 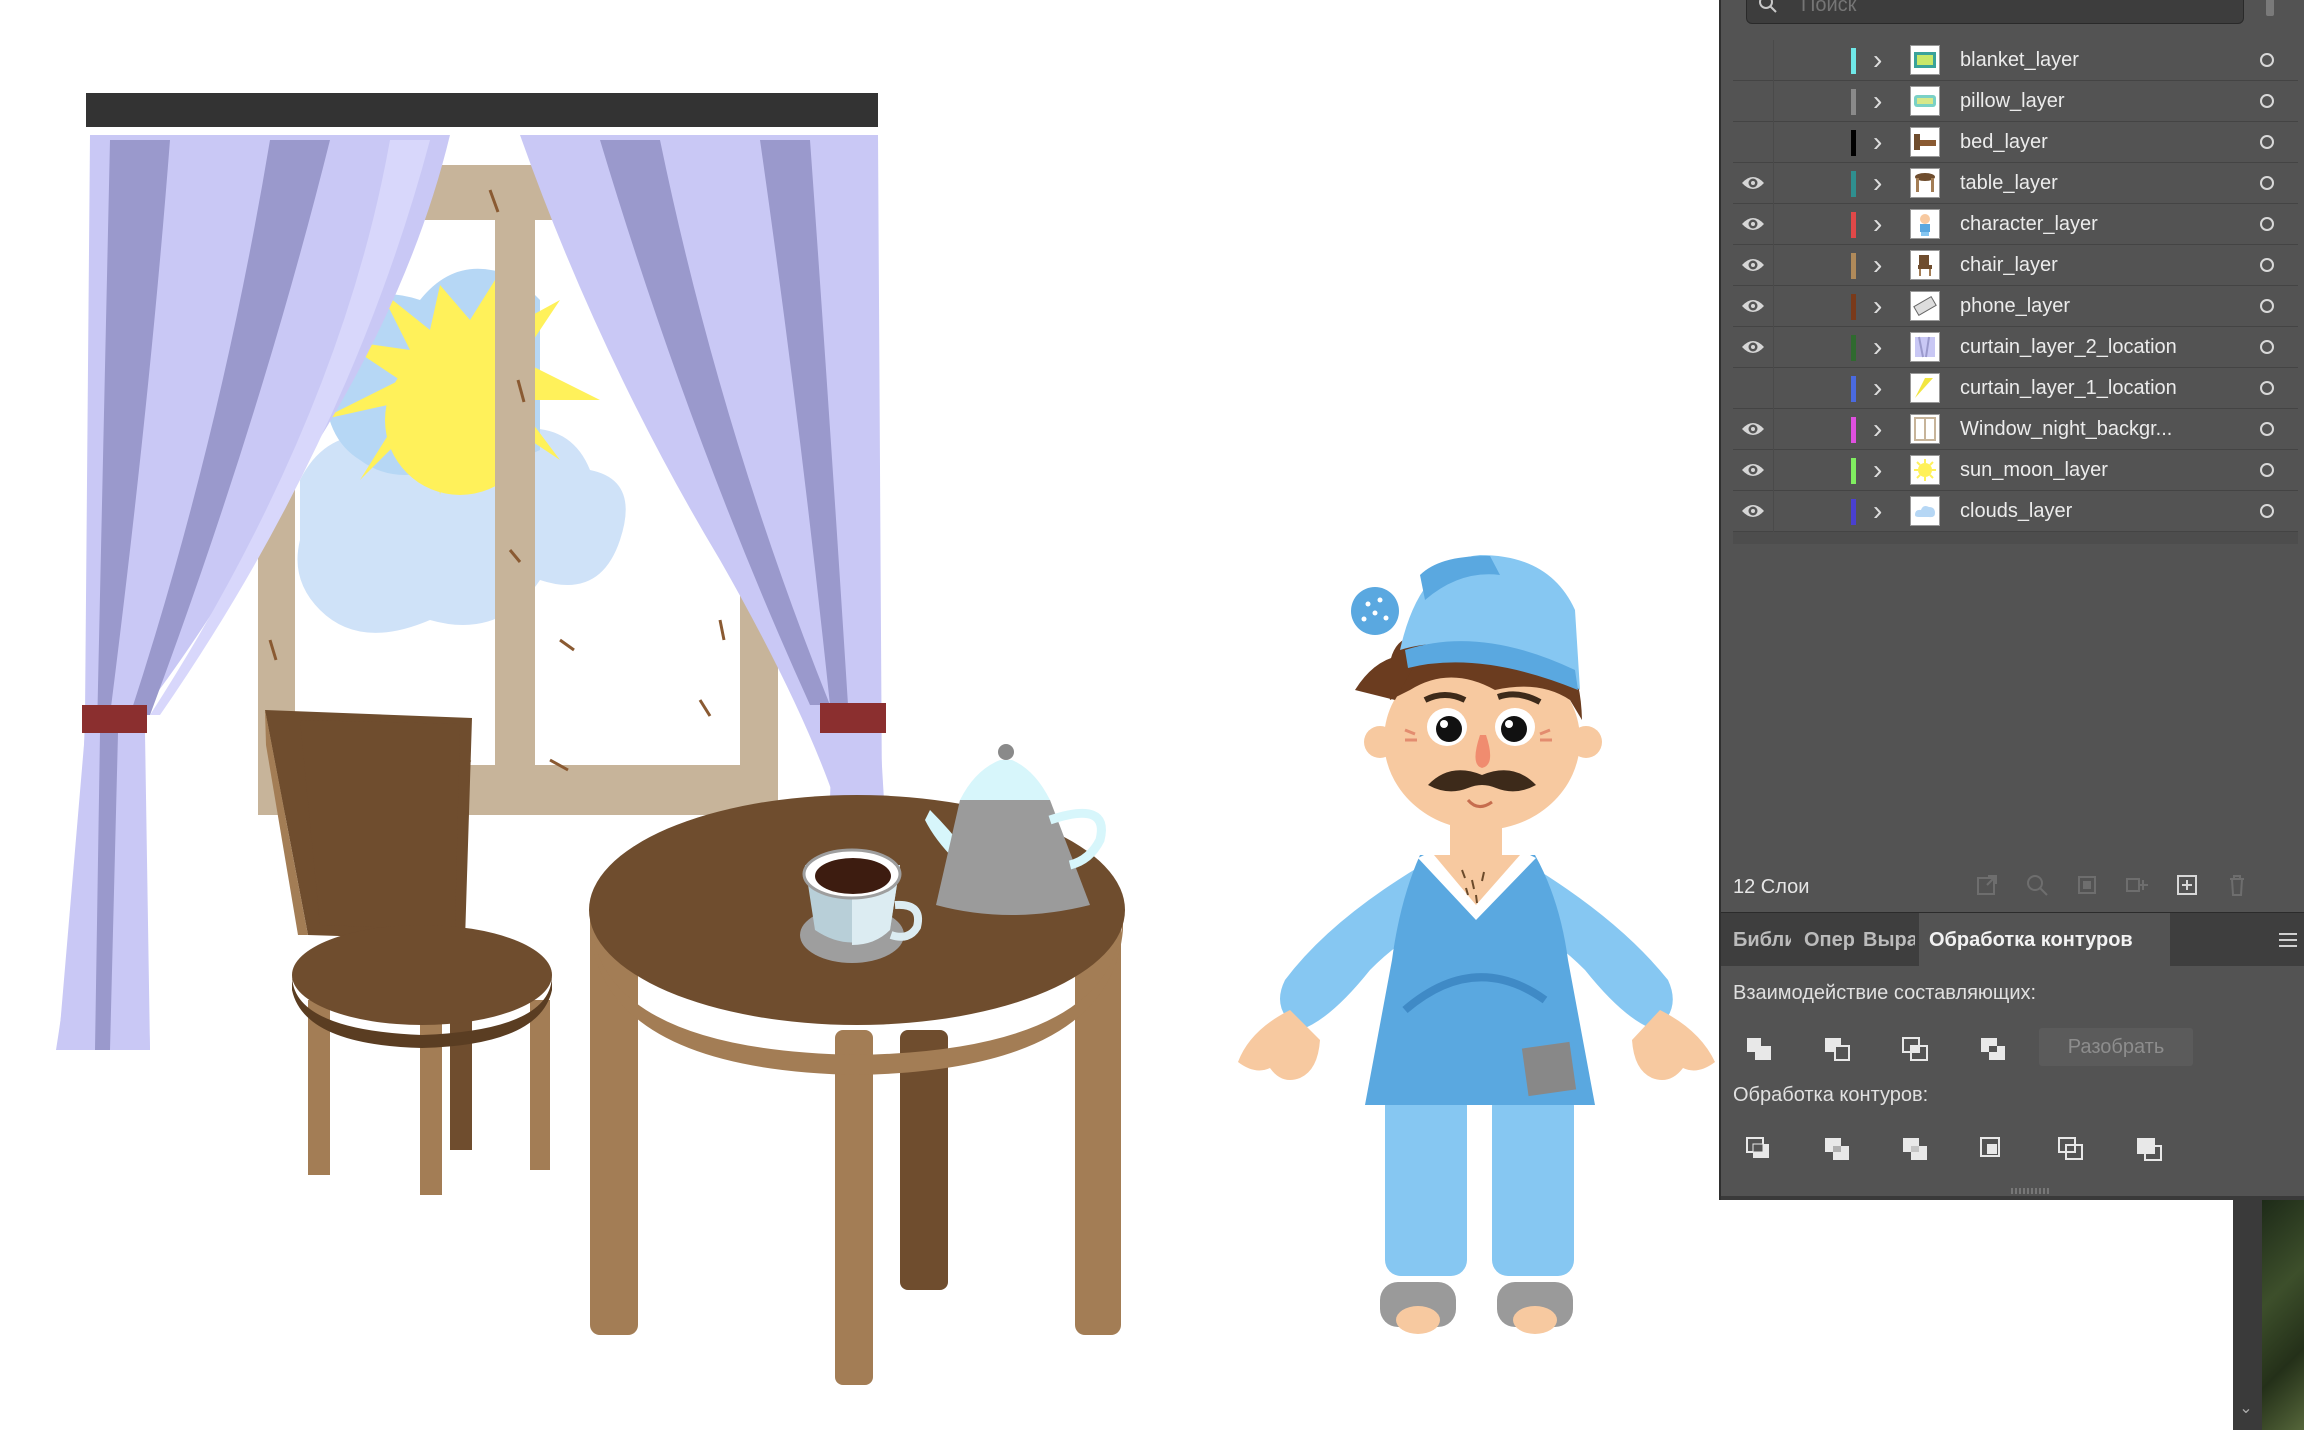 I want to click on tab-pathfinder: Обработка контуров, so click(x=2044, y=940).